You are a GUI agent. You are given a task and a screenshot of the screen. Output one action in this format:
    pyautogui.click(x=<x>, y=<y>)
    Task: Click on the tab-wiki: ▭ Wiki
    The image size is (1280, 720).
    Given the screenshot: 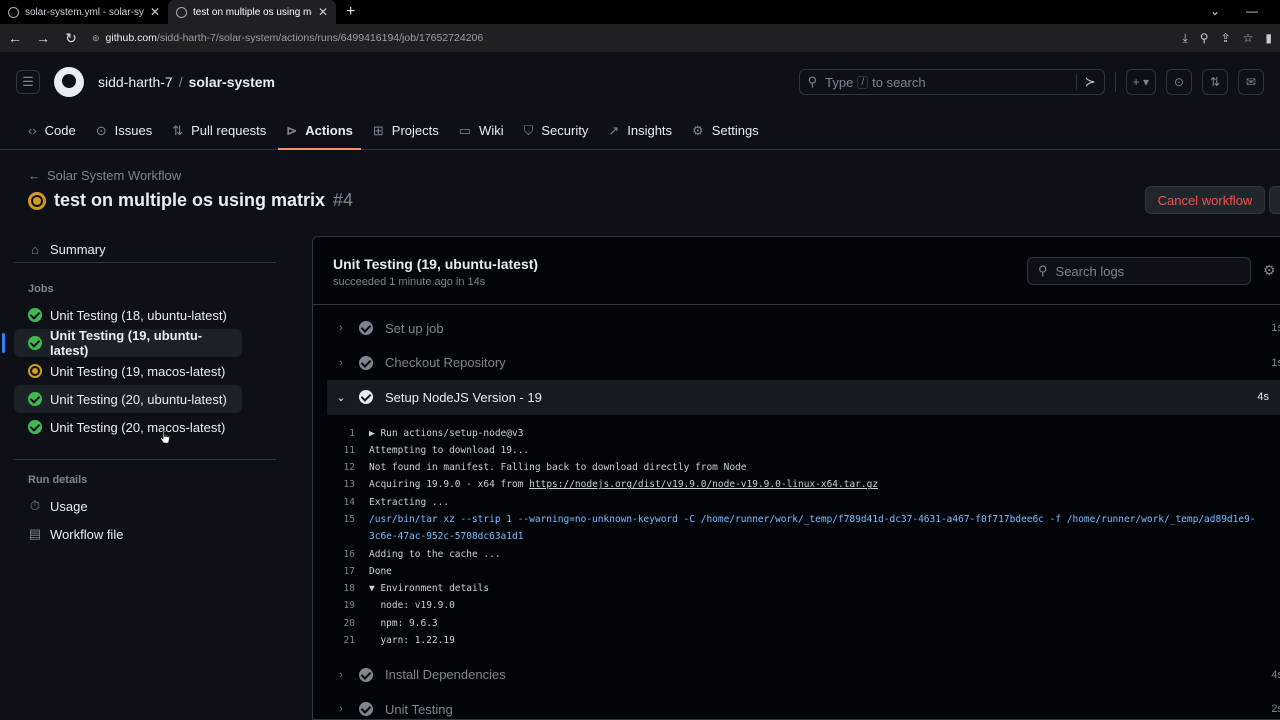 What is the action you would take?
    pyautogui.click(x=481, y=130)
    